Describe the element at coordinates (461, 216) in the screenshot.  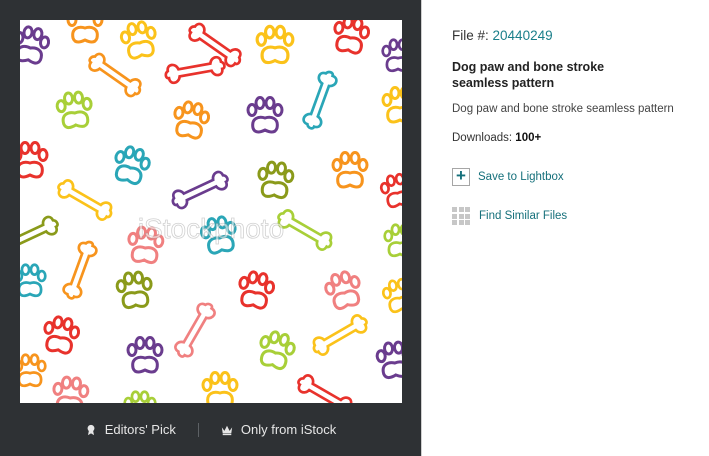
I see `grid-icon` at that location.